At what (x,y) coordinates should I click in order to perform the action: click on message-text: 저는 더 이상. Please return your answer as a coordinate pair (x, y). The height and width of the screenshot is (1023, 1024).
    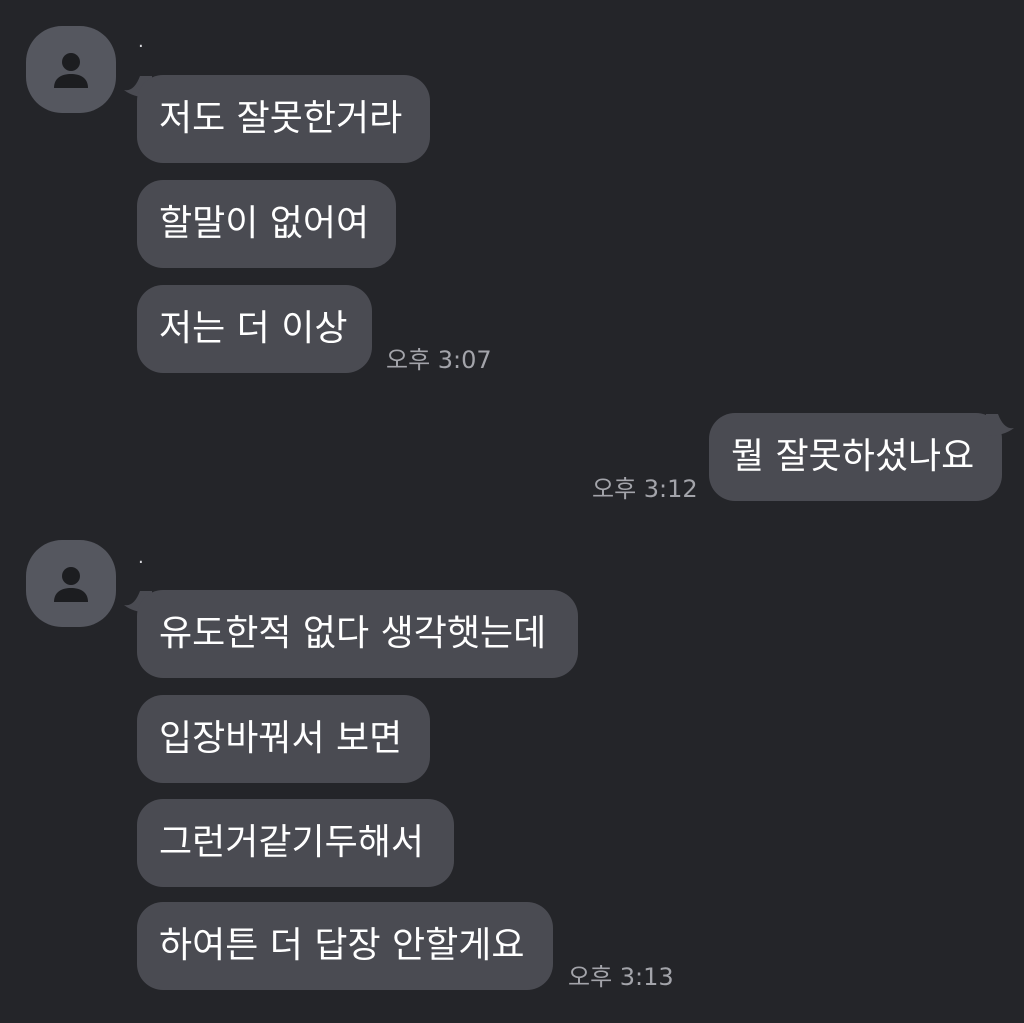
    Looking at the image, I should click on (253, 328).